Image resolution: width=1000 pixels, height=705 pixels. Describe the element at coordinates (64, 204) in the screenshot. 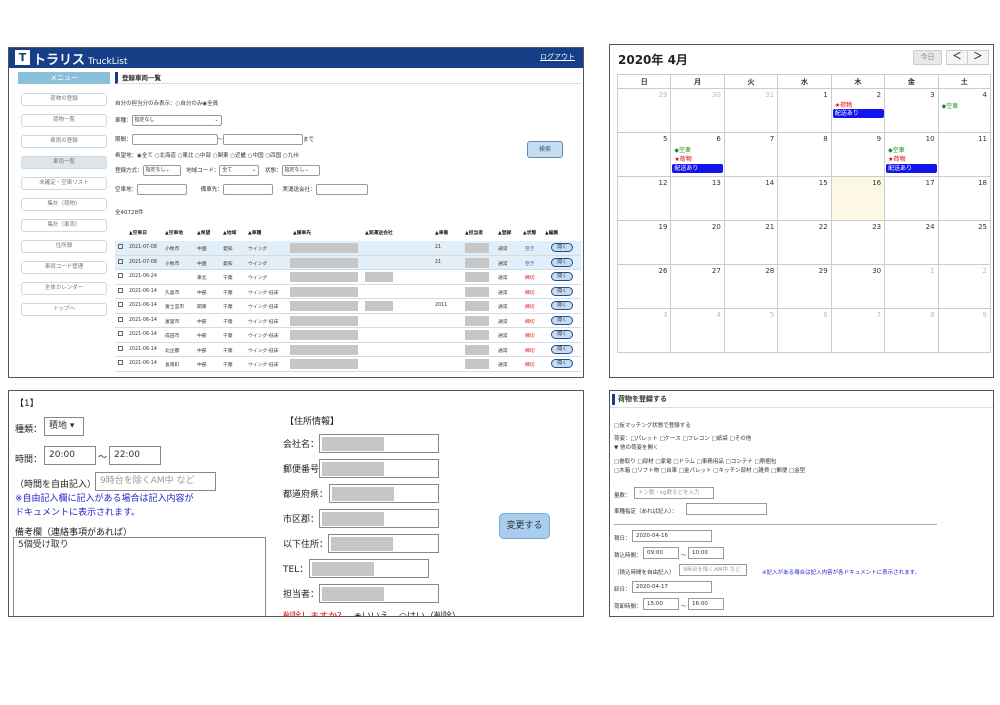

I see `sidebar-item-stats-cargo: 集計（荷物）` at that location.